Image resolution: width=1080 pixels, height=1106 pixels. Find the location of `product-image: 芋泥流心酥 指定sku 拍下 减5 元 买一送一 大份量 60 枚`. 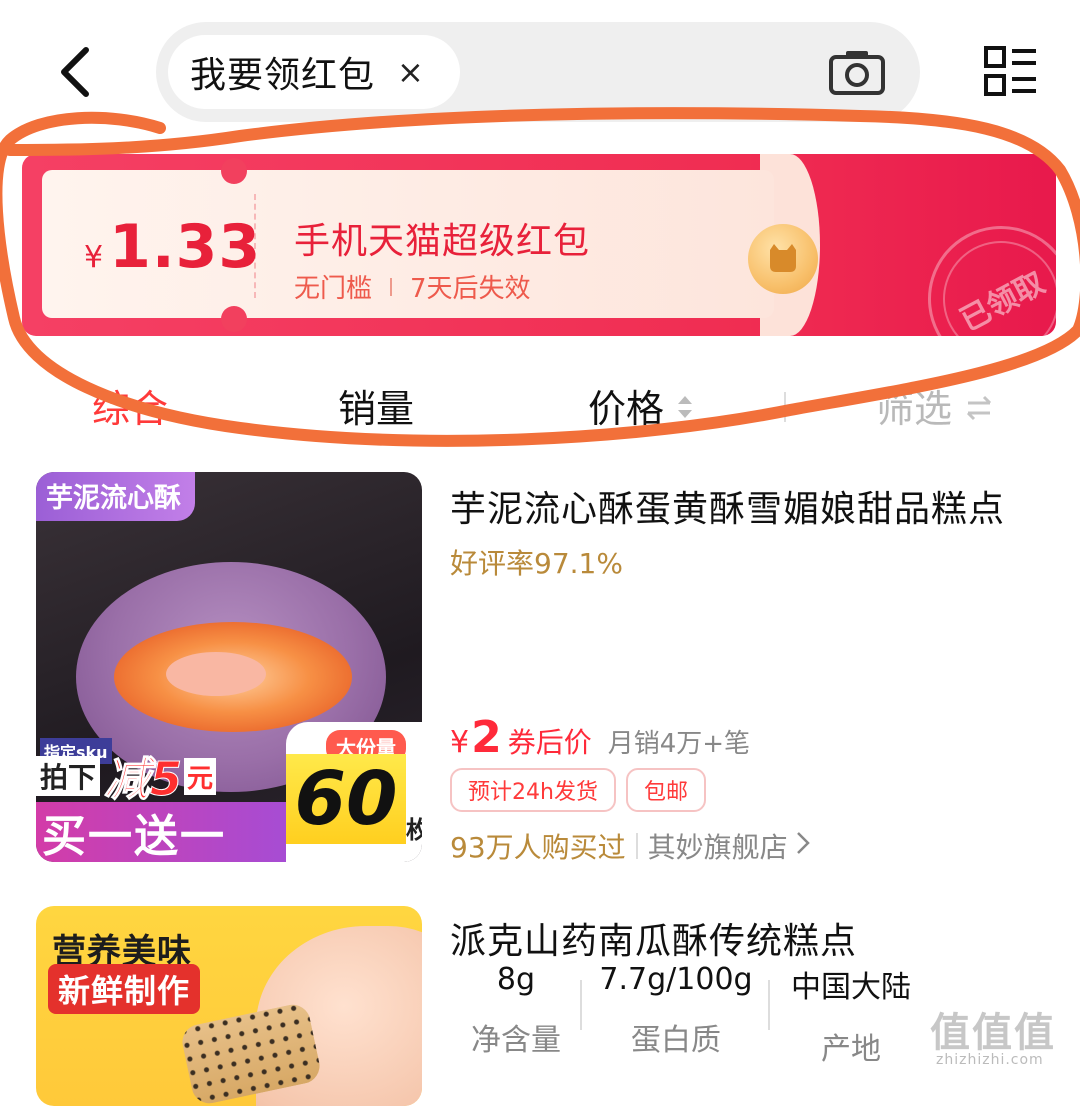

product-image: 芋泥流心酥 指定sku 拍下 减5 元 买一送一 大份量 60 枚 is located at coordinates (229, 667).